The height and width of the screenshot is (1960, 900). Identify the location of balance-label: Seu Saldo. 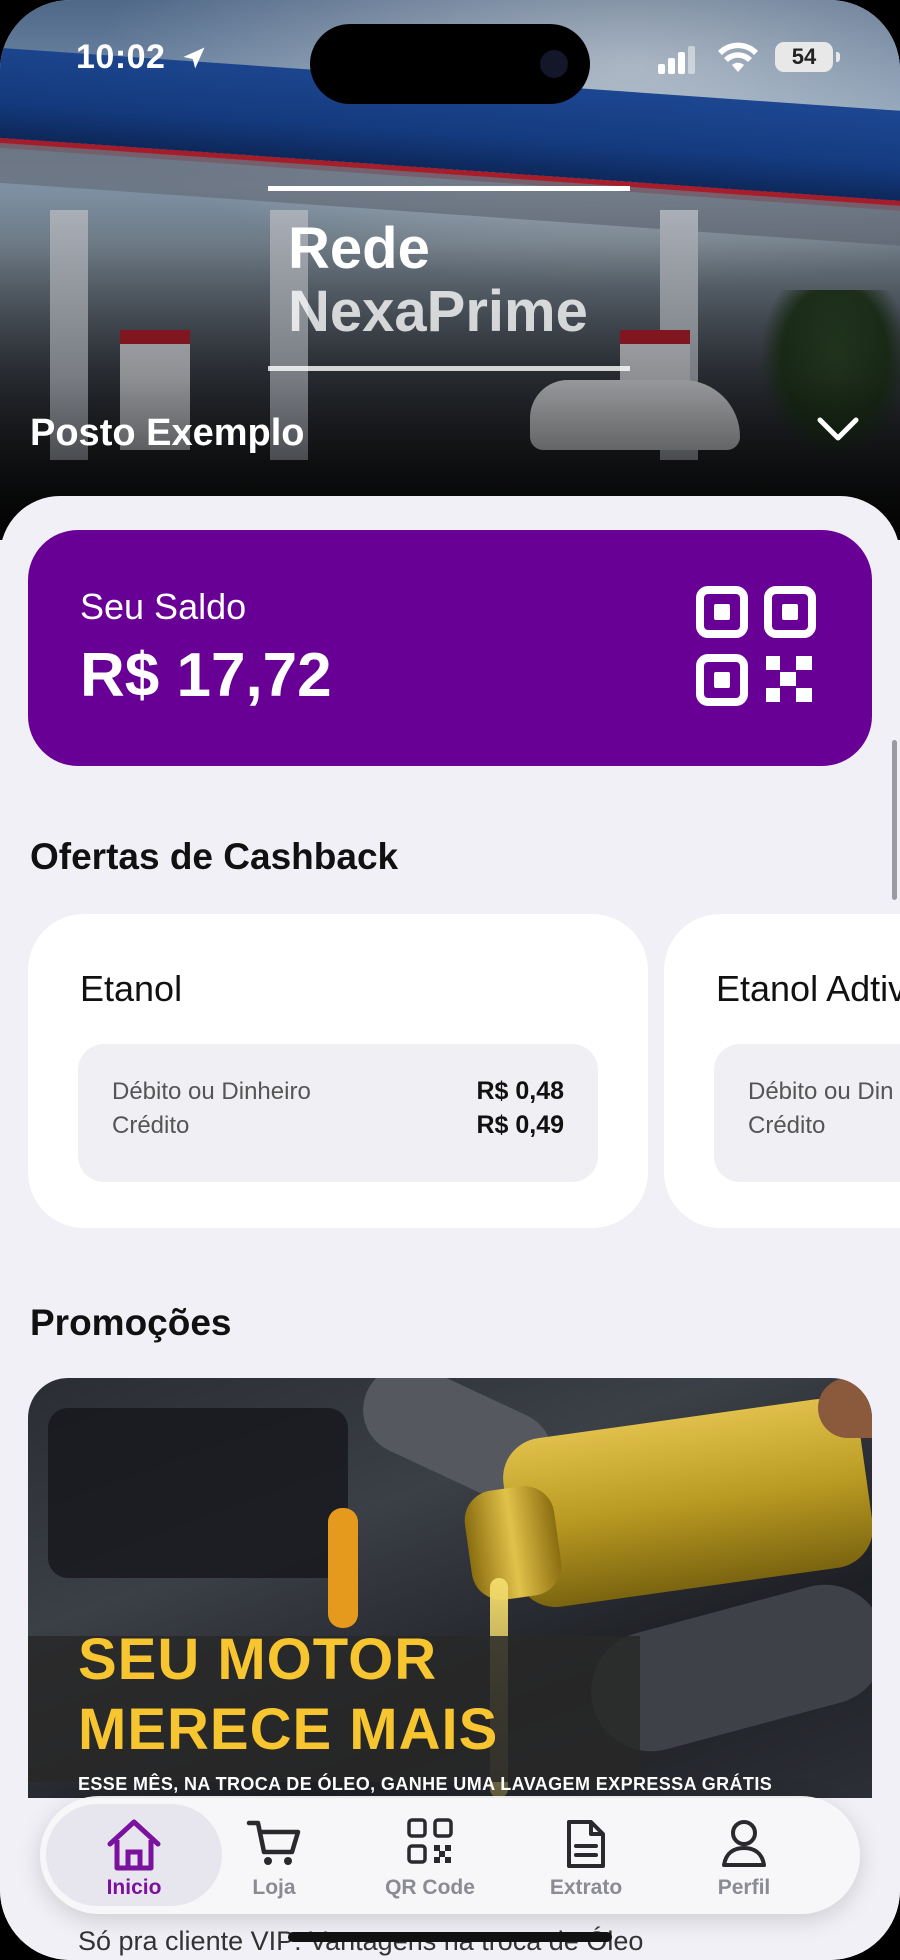
(163, 606).